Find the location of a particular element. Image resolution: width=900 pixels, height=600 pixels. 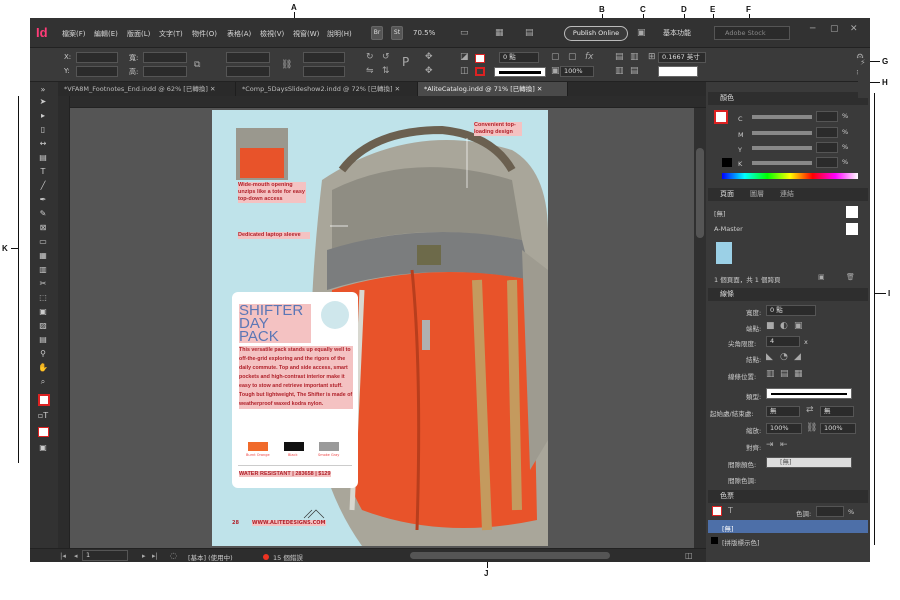

delete-page-icon: 🗑 is located at coordinates (850, 277).